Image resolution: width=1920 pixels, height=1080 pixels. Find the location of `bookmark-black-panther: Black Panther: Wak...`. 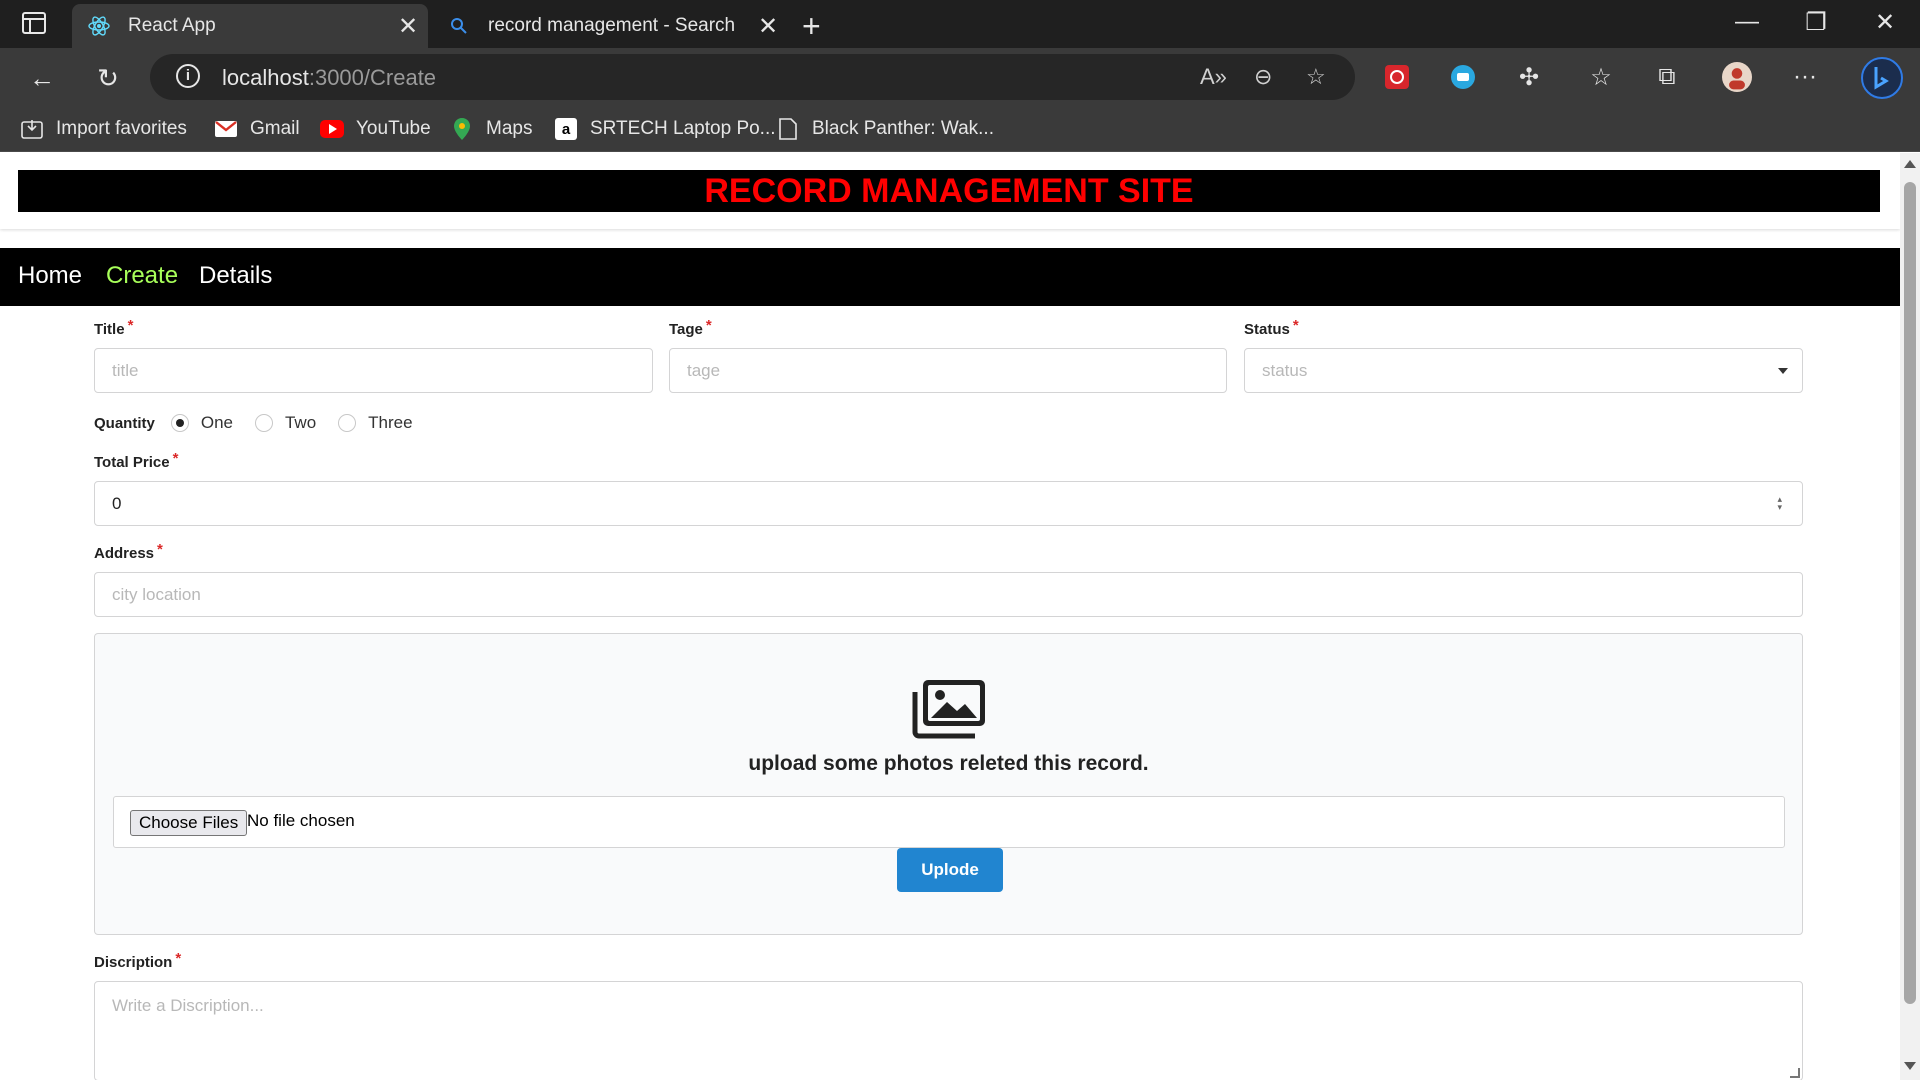

bookmark-black-panther: Black Panther: Wak... is located at coordinates (885, 129).